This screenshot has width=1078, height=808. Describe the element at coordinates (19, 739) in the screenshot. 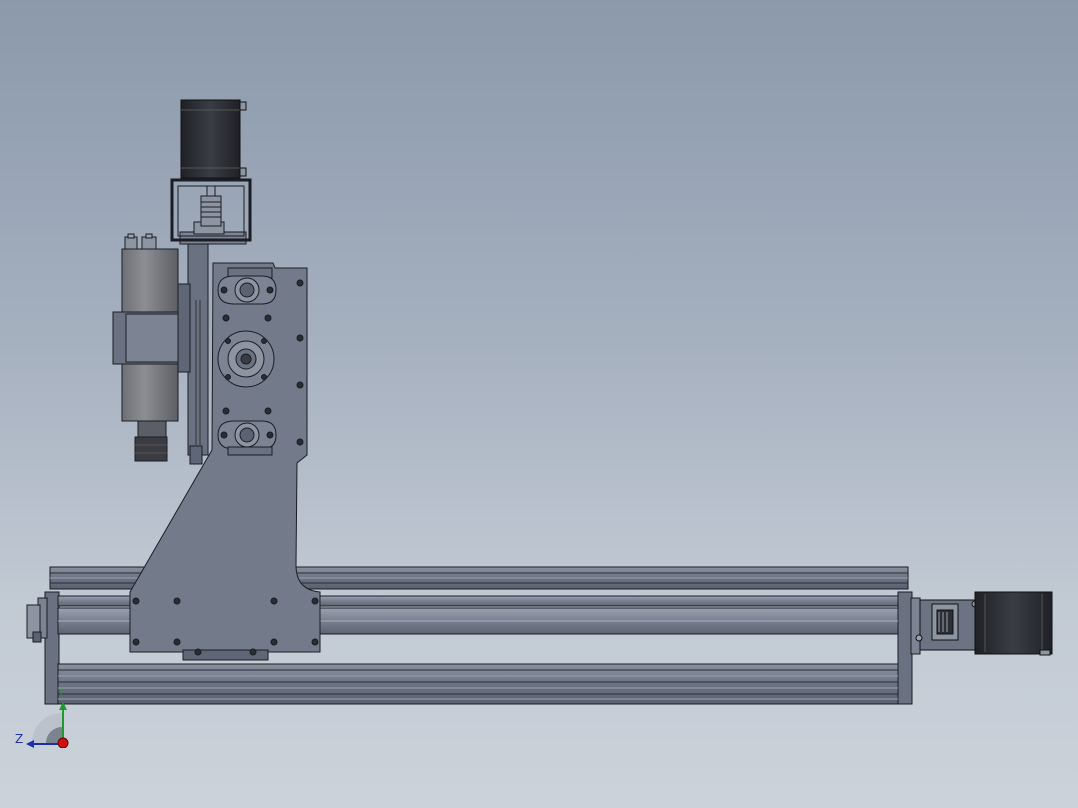

I see `triad-z-label: Z` at that location.